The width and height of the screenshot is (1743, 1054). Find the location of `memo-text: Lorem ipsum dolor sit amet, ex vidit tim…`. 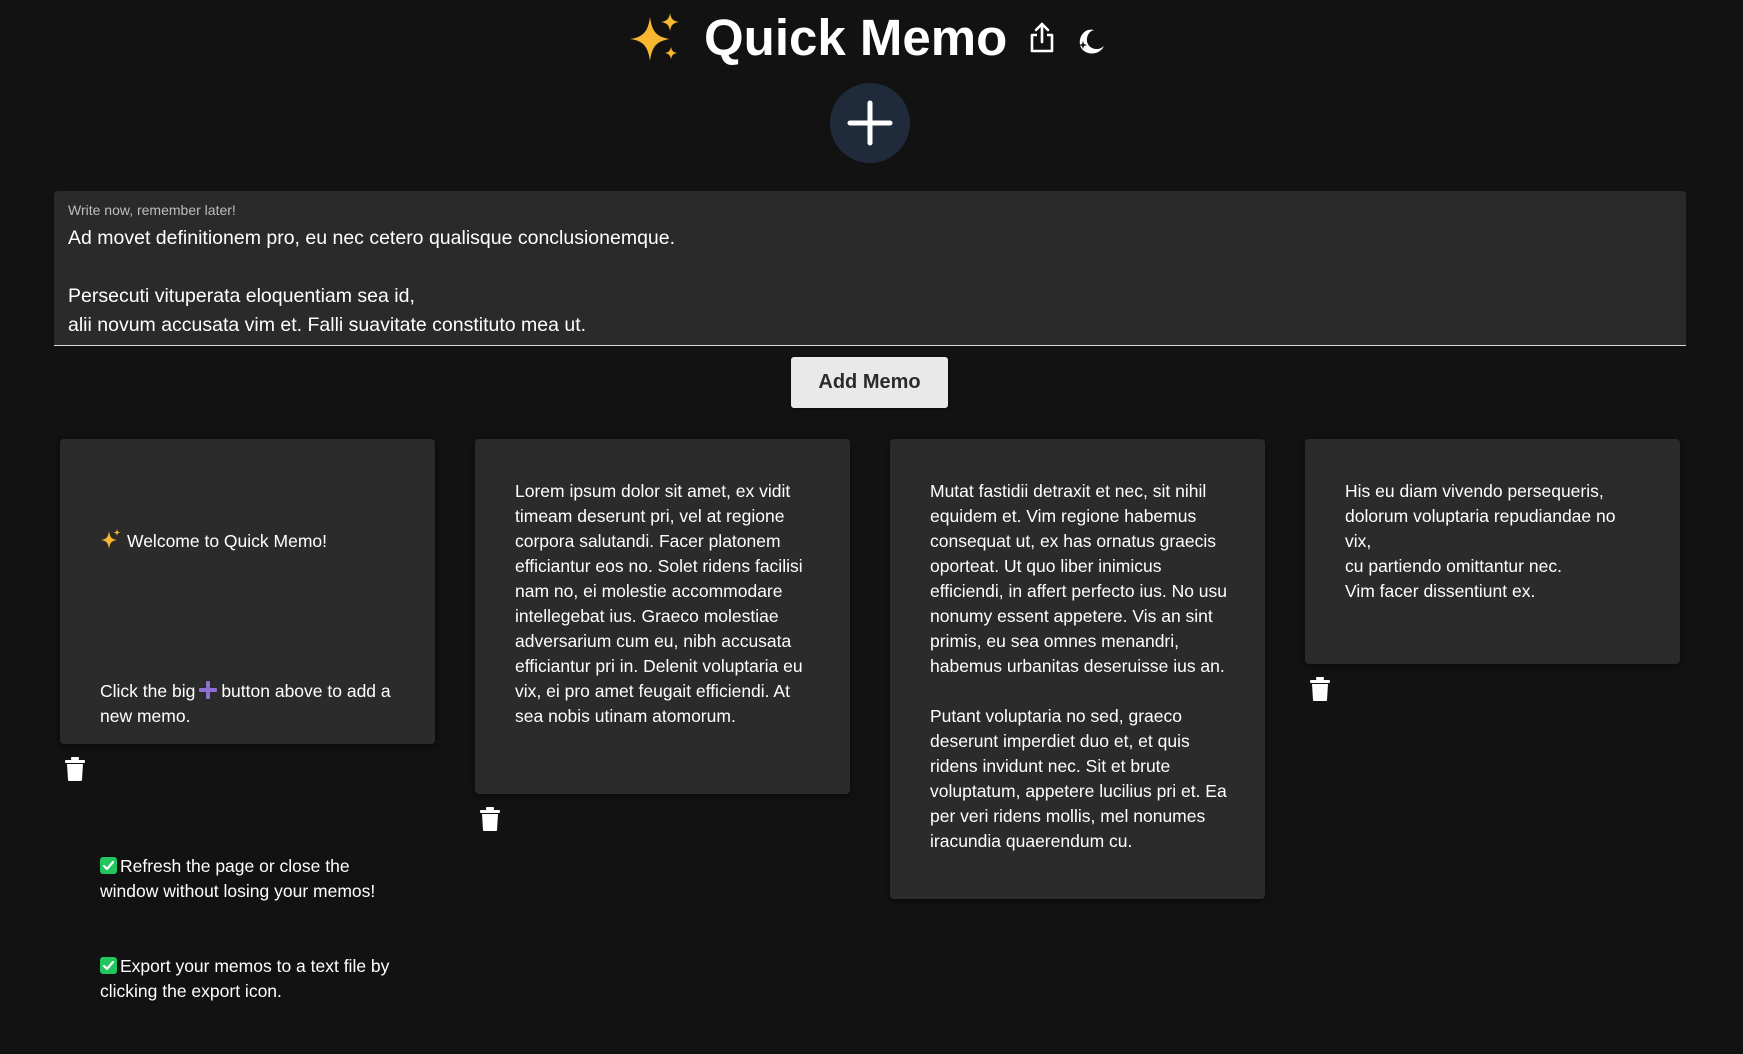

memo-text: Lorem ipsum dolor sit amet, ex vidit tim… is located at coordinates (661, 603).